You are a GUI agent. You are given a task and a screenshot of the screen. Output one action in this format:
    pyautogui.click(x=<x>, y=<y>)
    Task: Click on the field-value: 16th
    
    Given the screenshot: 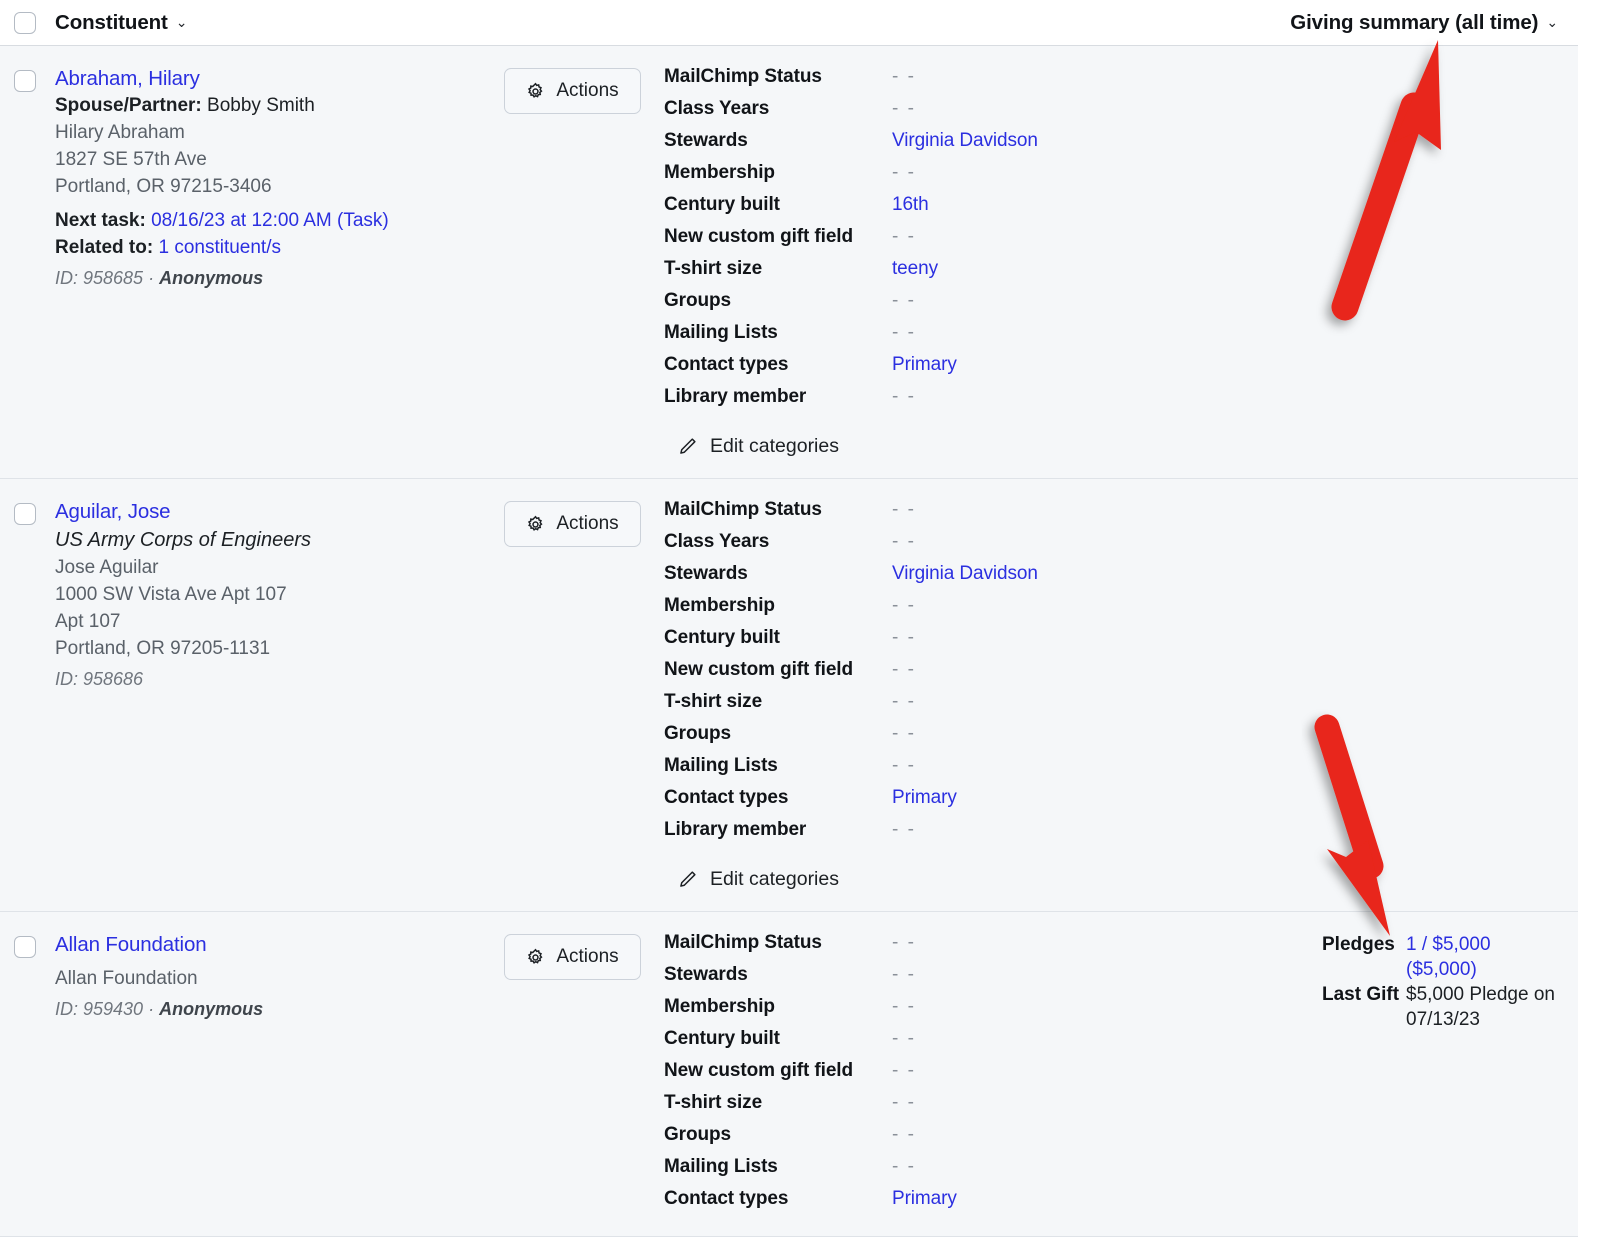 What is the action you would take?
    pyautogui.click(x=910, y=205)
    